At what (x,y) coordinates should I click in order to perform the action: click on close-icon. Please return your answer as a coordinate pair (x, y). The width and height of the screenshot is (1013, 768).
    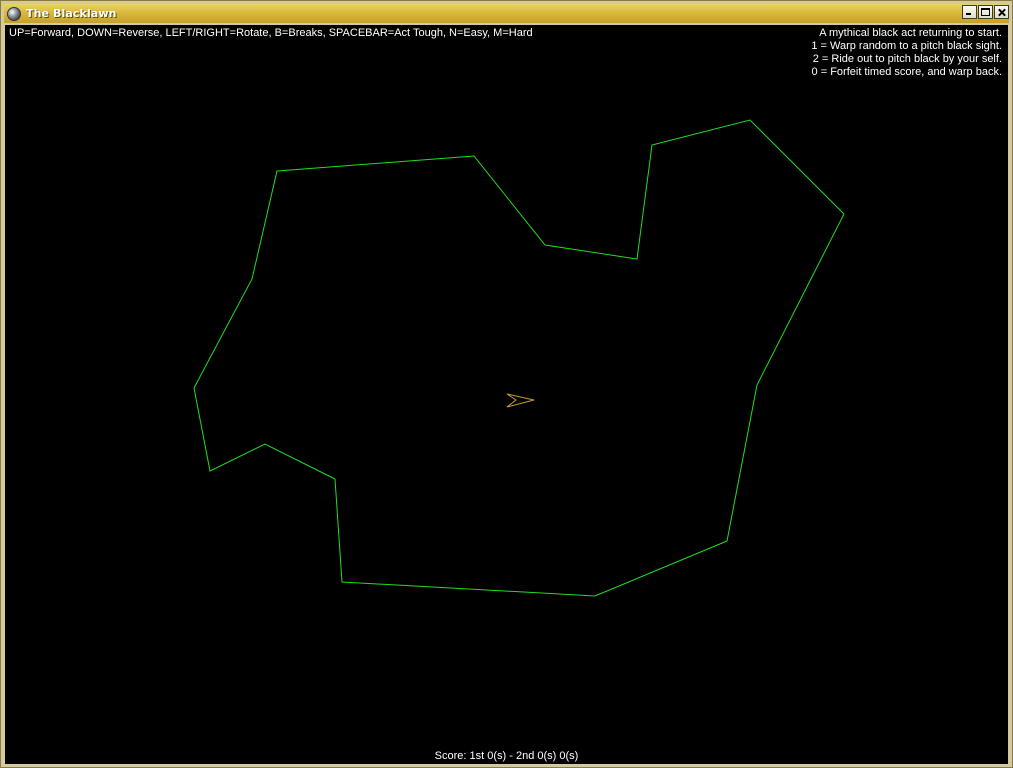
    Looking at the image, I should click on (1001, 12).